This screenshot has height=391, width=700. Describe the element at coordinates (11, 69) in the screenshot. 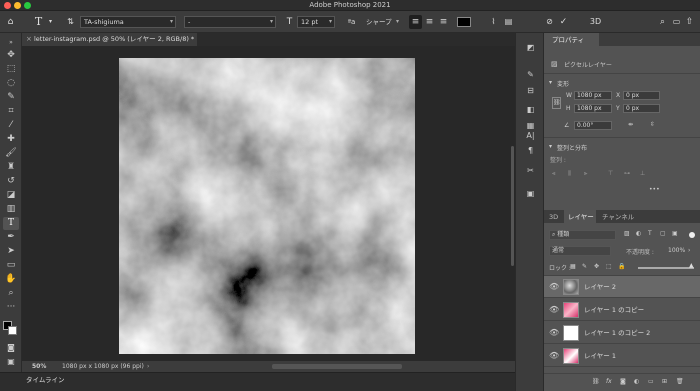

I see `marquee-tool-icon: ⬚` at that location.